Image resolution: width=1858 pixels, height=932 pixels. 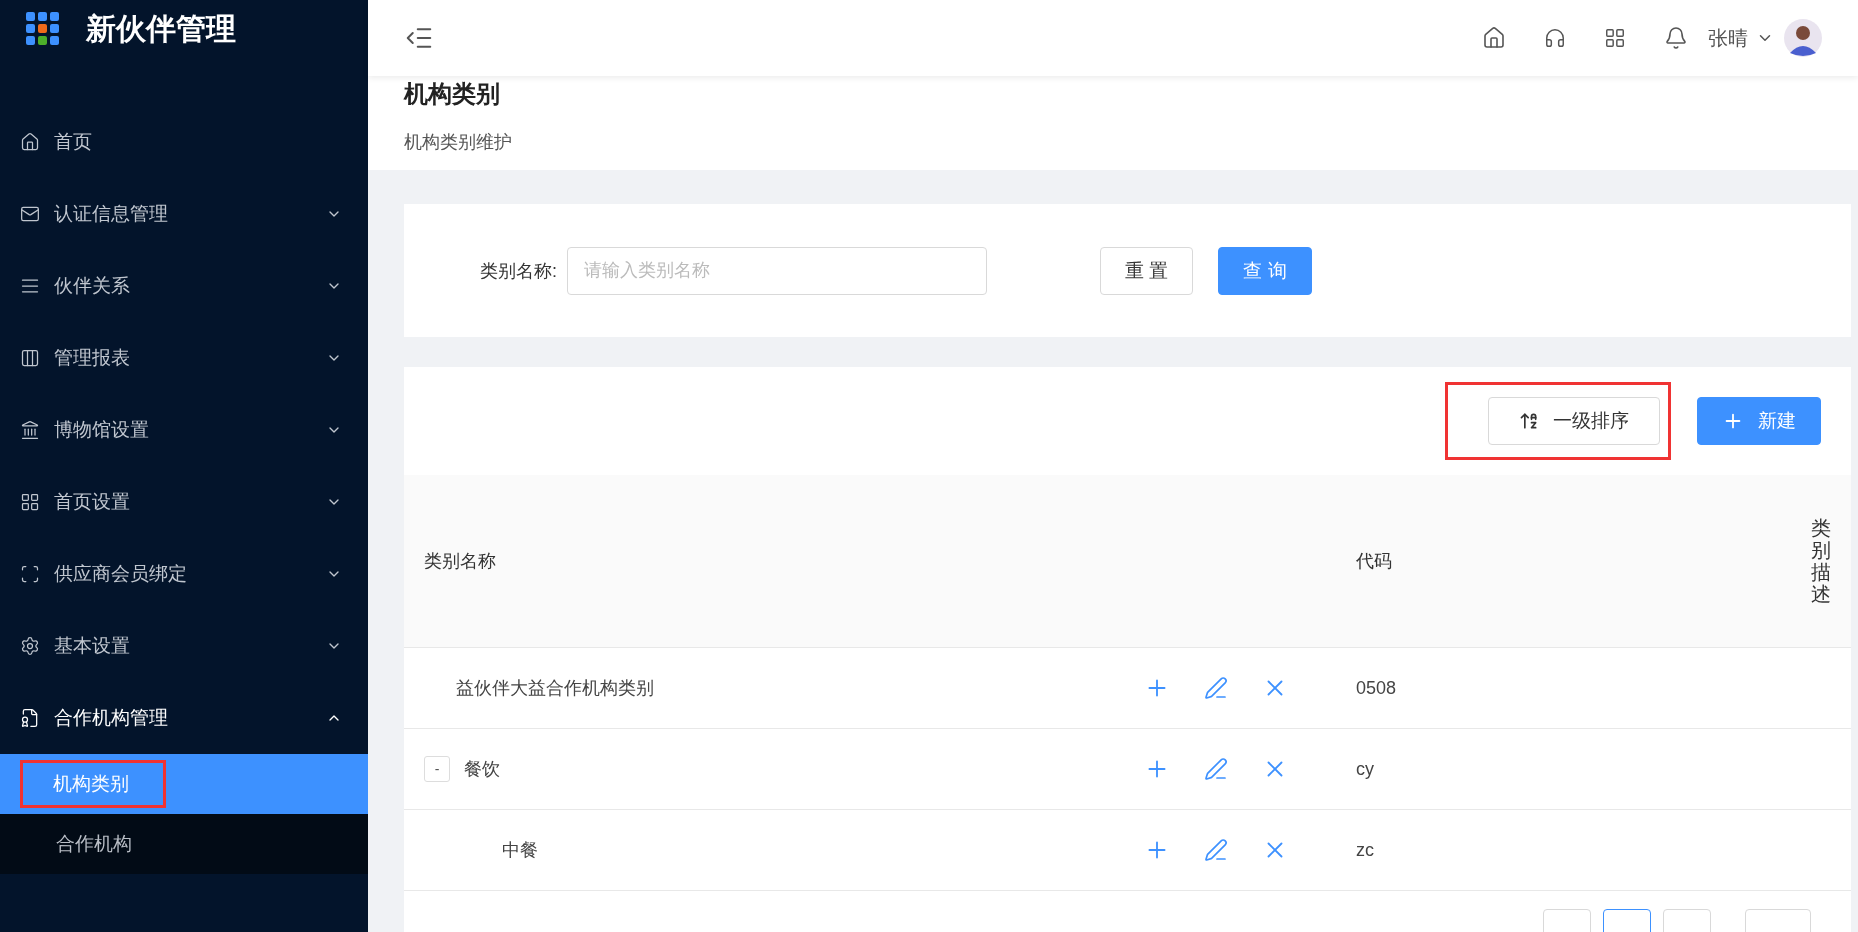 I want to click on field-label: 类别名称:, so click(x=518, y=271).